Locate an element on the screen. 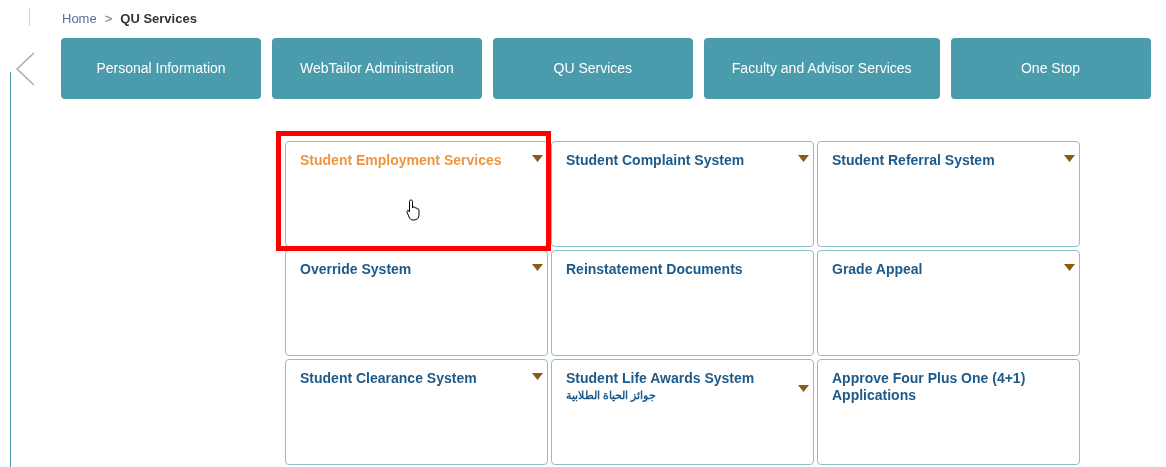  card-title: Grade Appeal is located at coordinates (878, 269).